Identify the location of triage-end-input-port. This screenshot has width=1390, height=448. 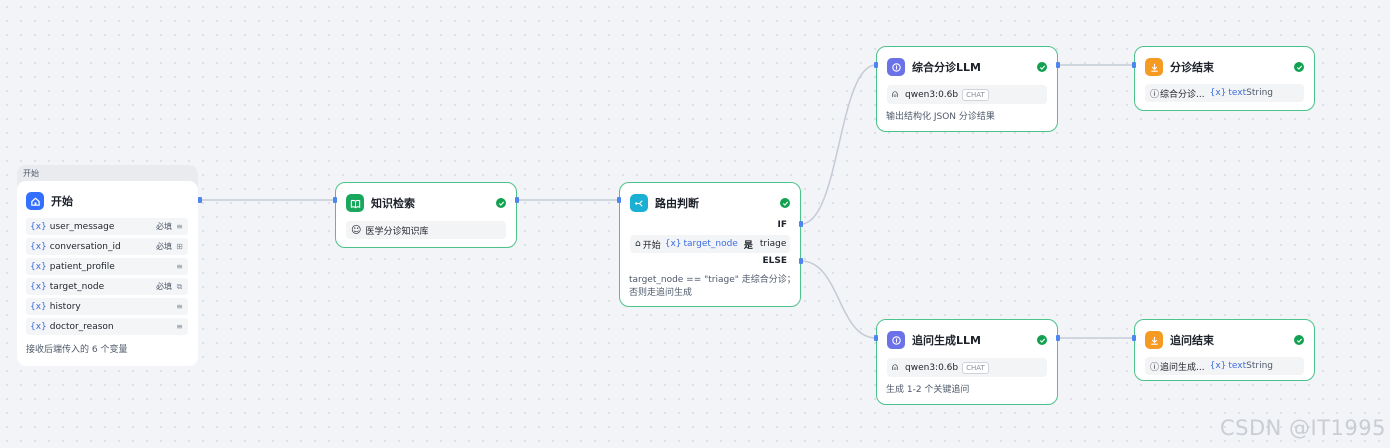
(1134, 65).